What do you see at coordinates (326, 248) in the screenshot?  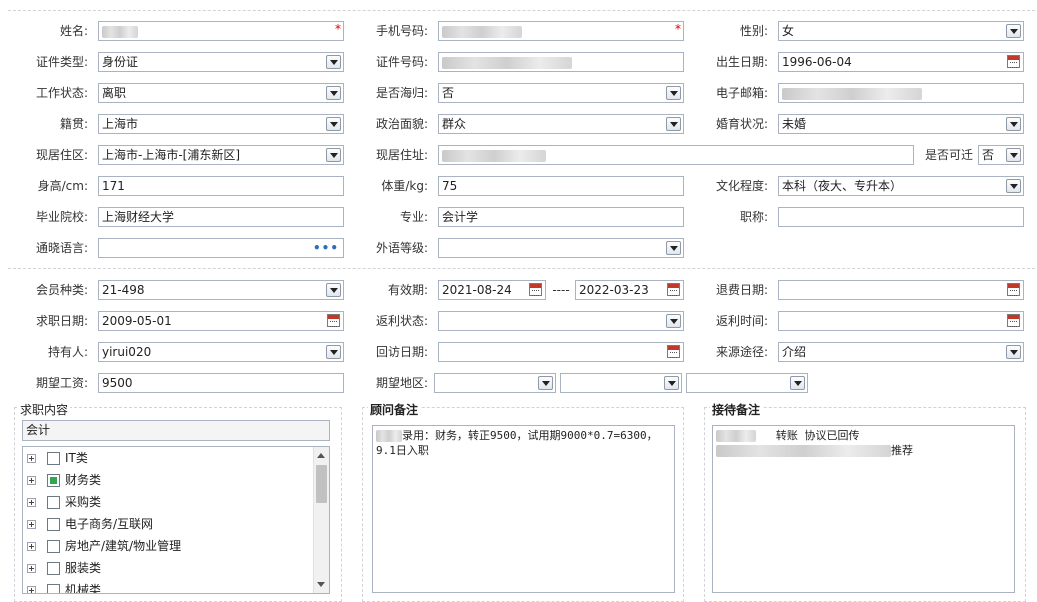 I see `more-icon: •••` at bounding box center [326, 248].